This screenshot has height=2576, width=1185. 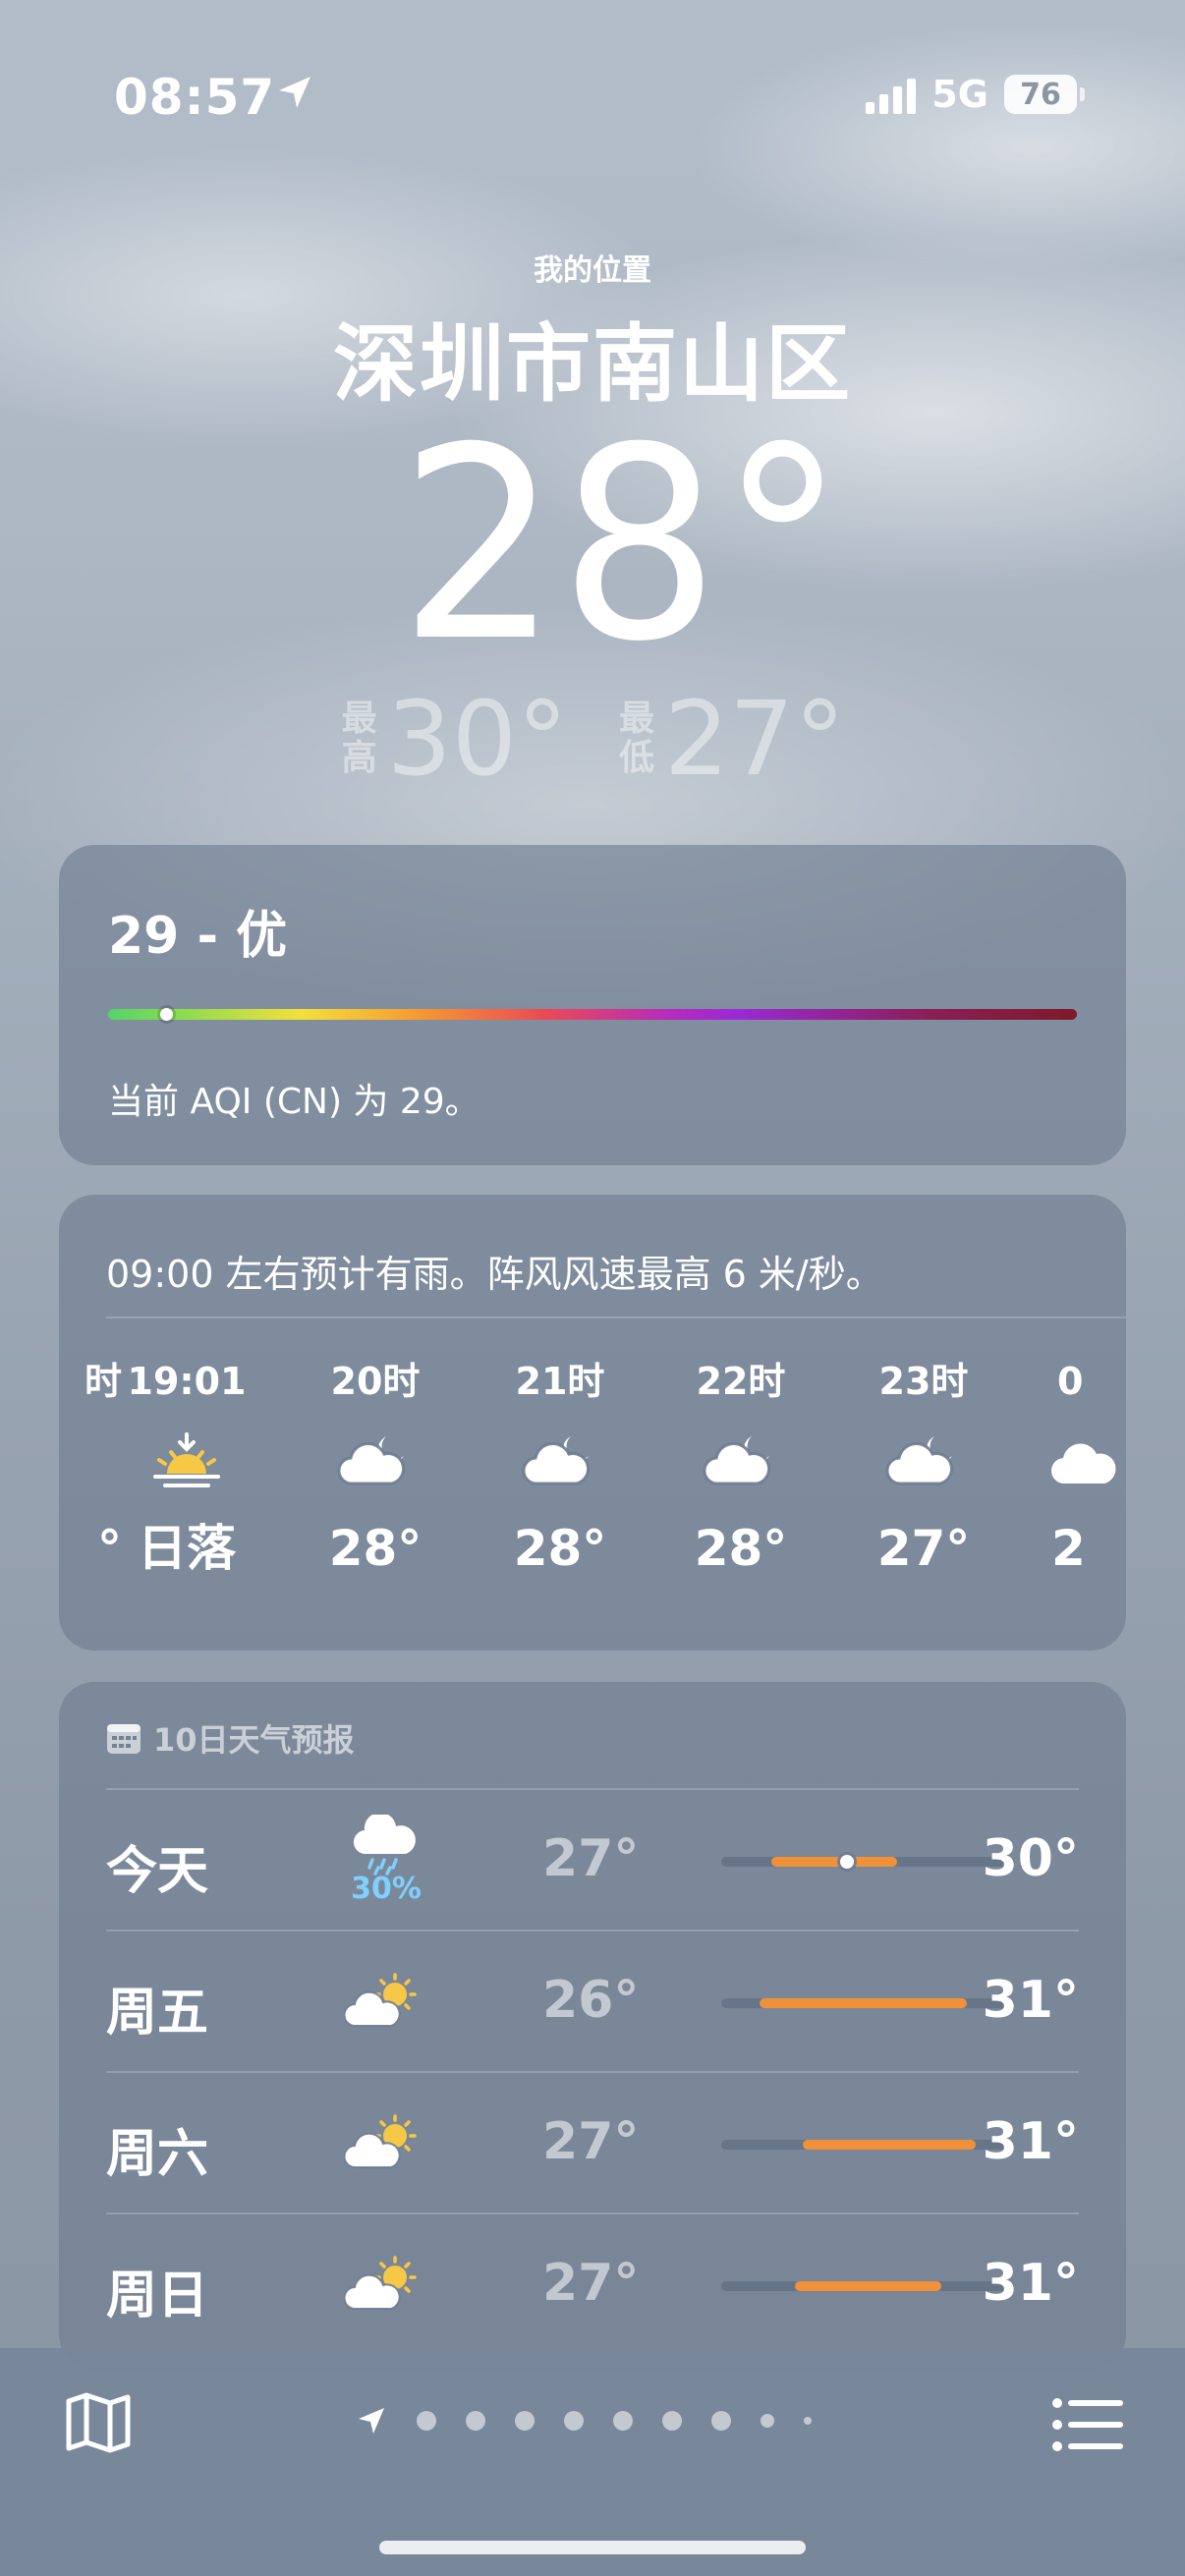 I want to click on network-type: 5G, so click(x=960, y=94).